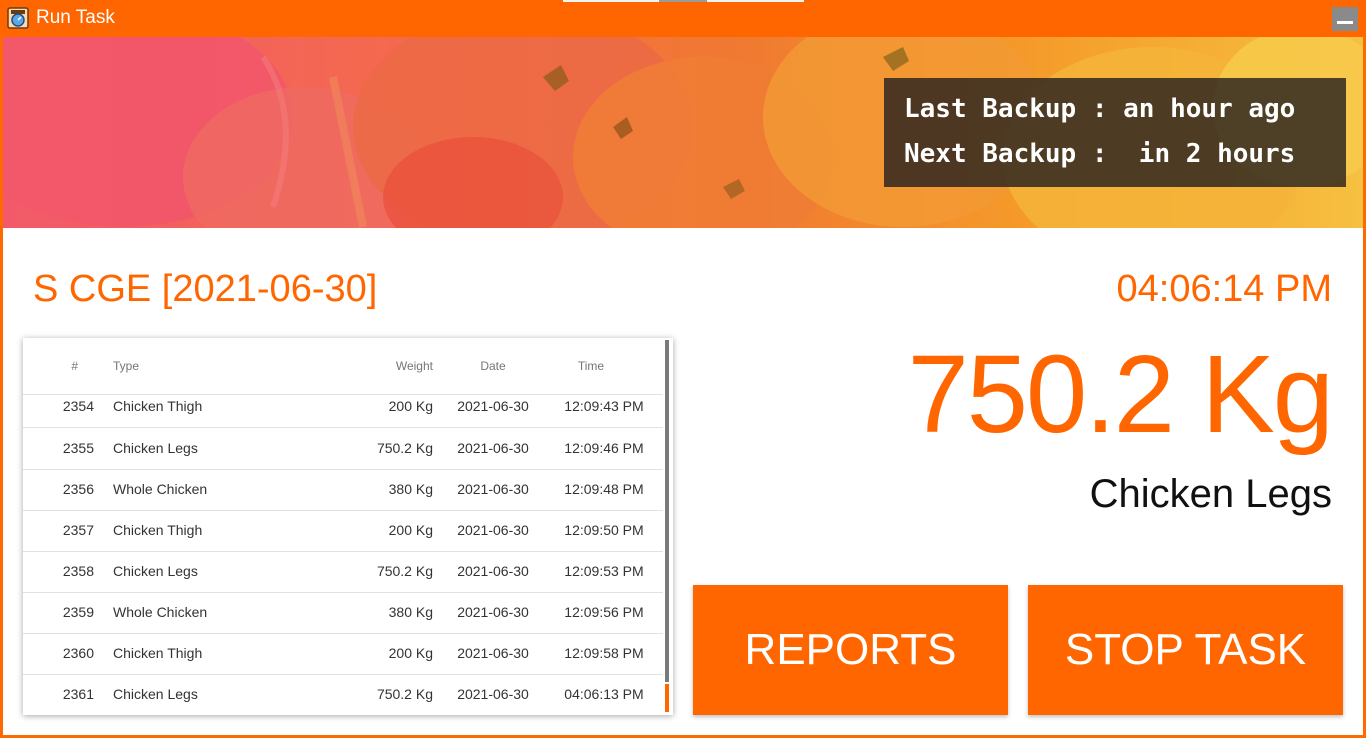 The width and height of the screenshot is (1366, 738). What do you see at coordinates (78, 612) in the screenshot?
I see `cell-id: 2359` at bounding box center [78, 612].